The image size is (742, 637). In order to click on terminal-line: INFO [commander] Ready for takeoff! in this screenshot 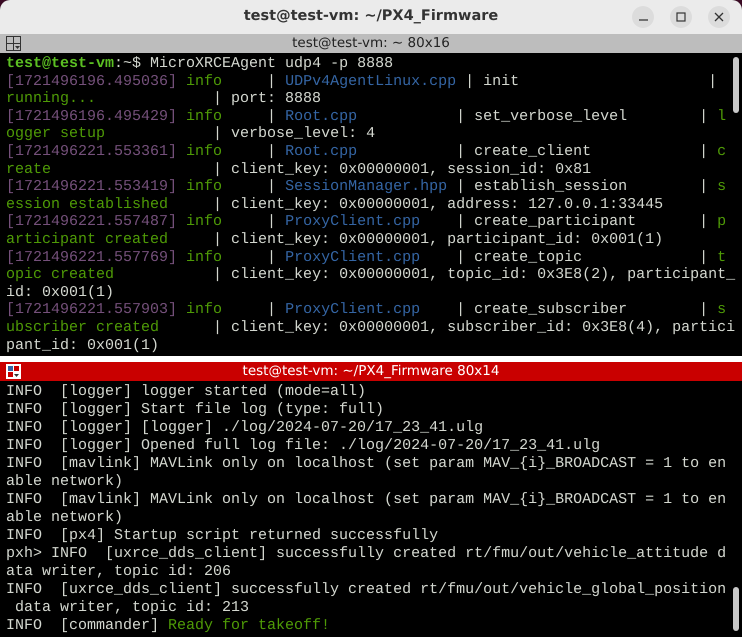, I will do `click(168, 626)`.